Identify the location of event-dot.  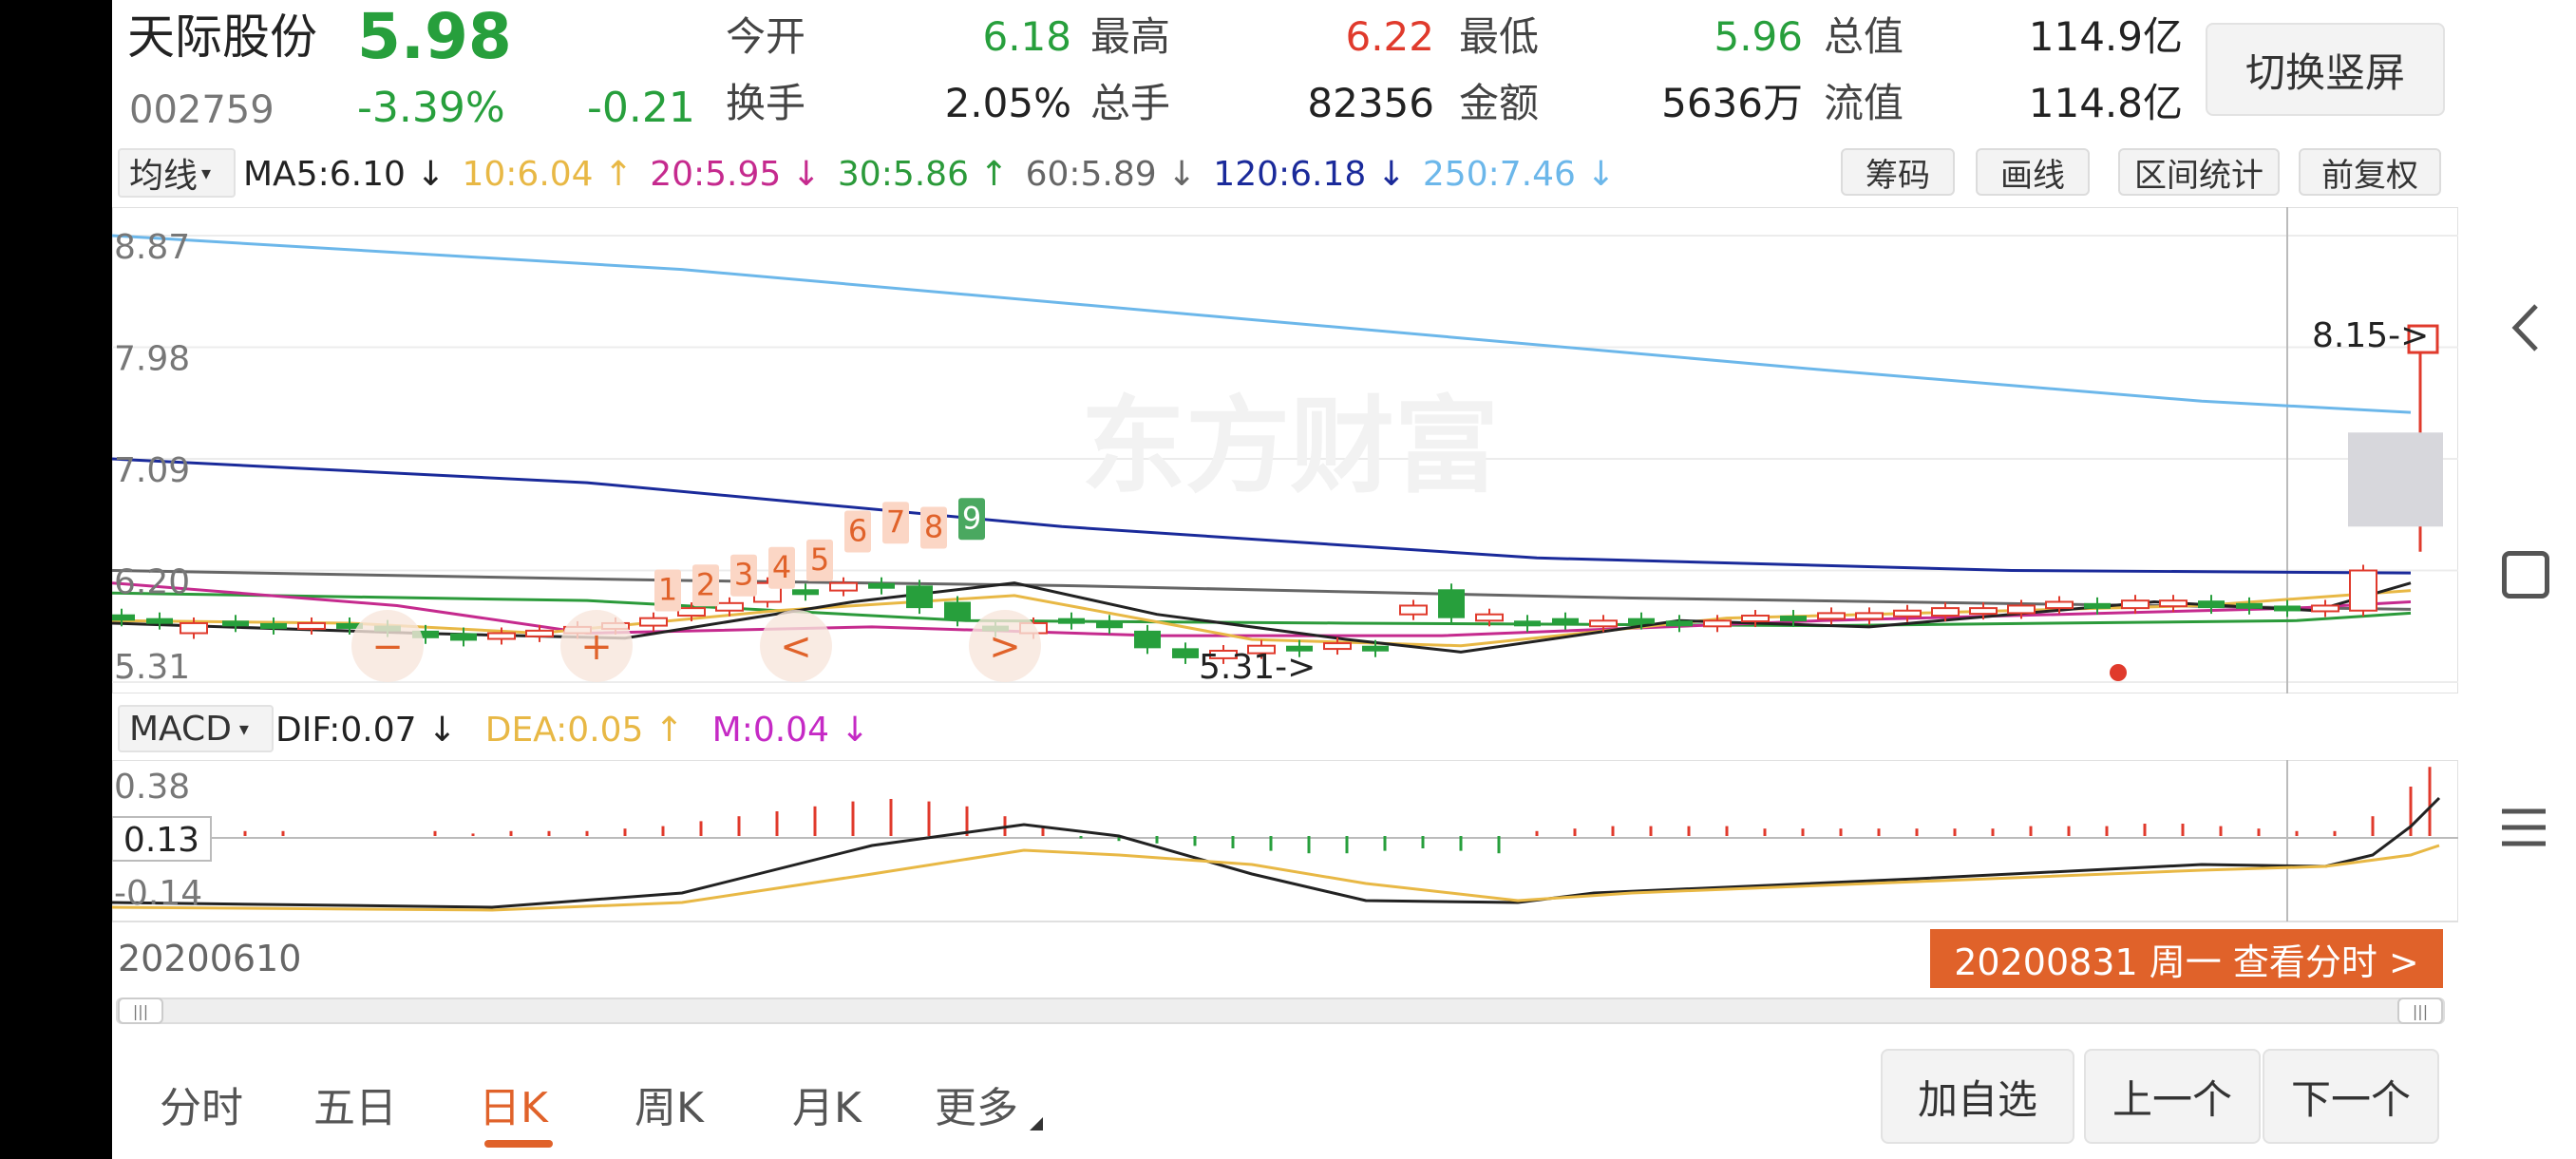
(2118, 672).